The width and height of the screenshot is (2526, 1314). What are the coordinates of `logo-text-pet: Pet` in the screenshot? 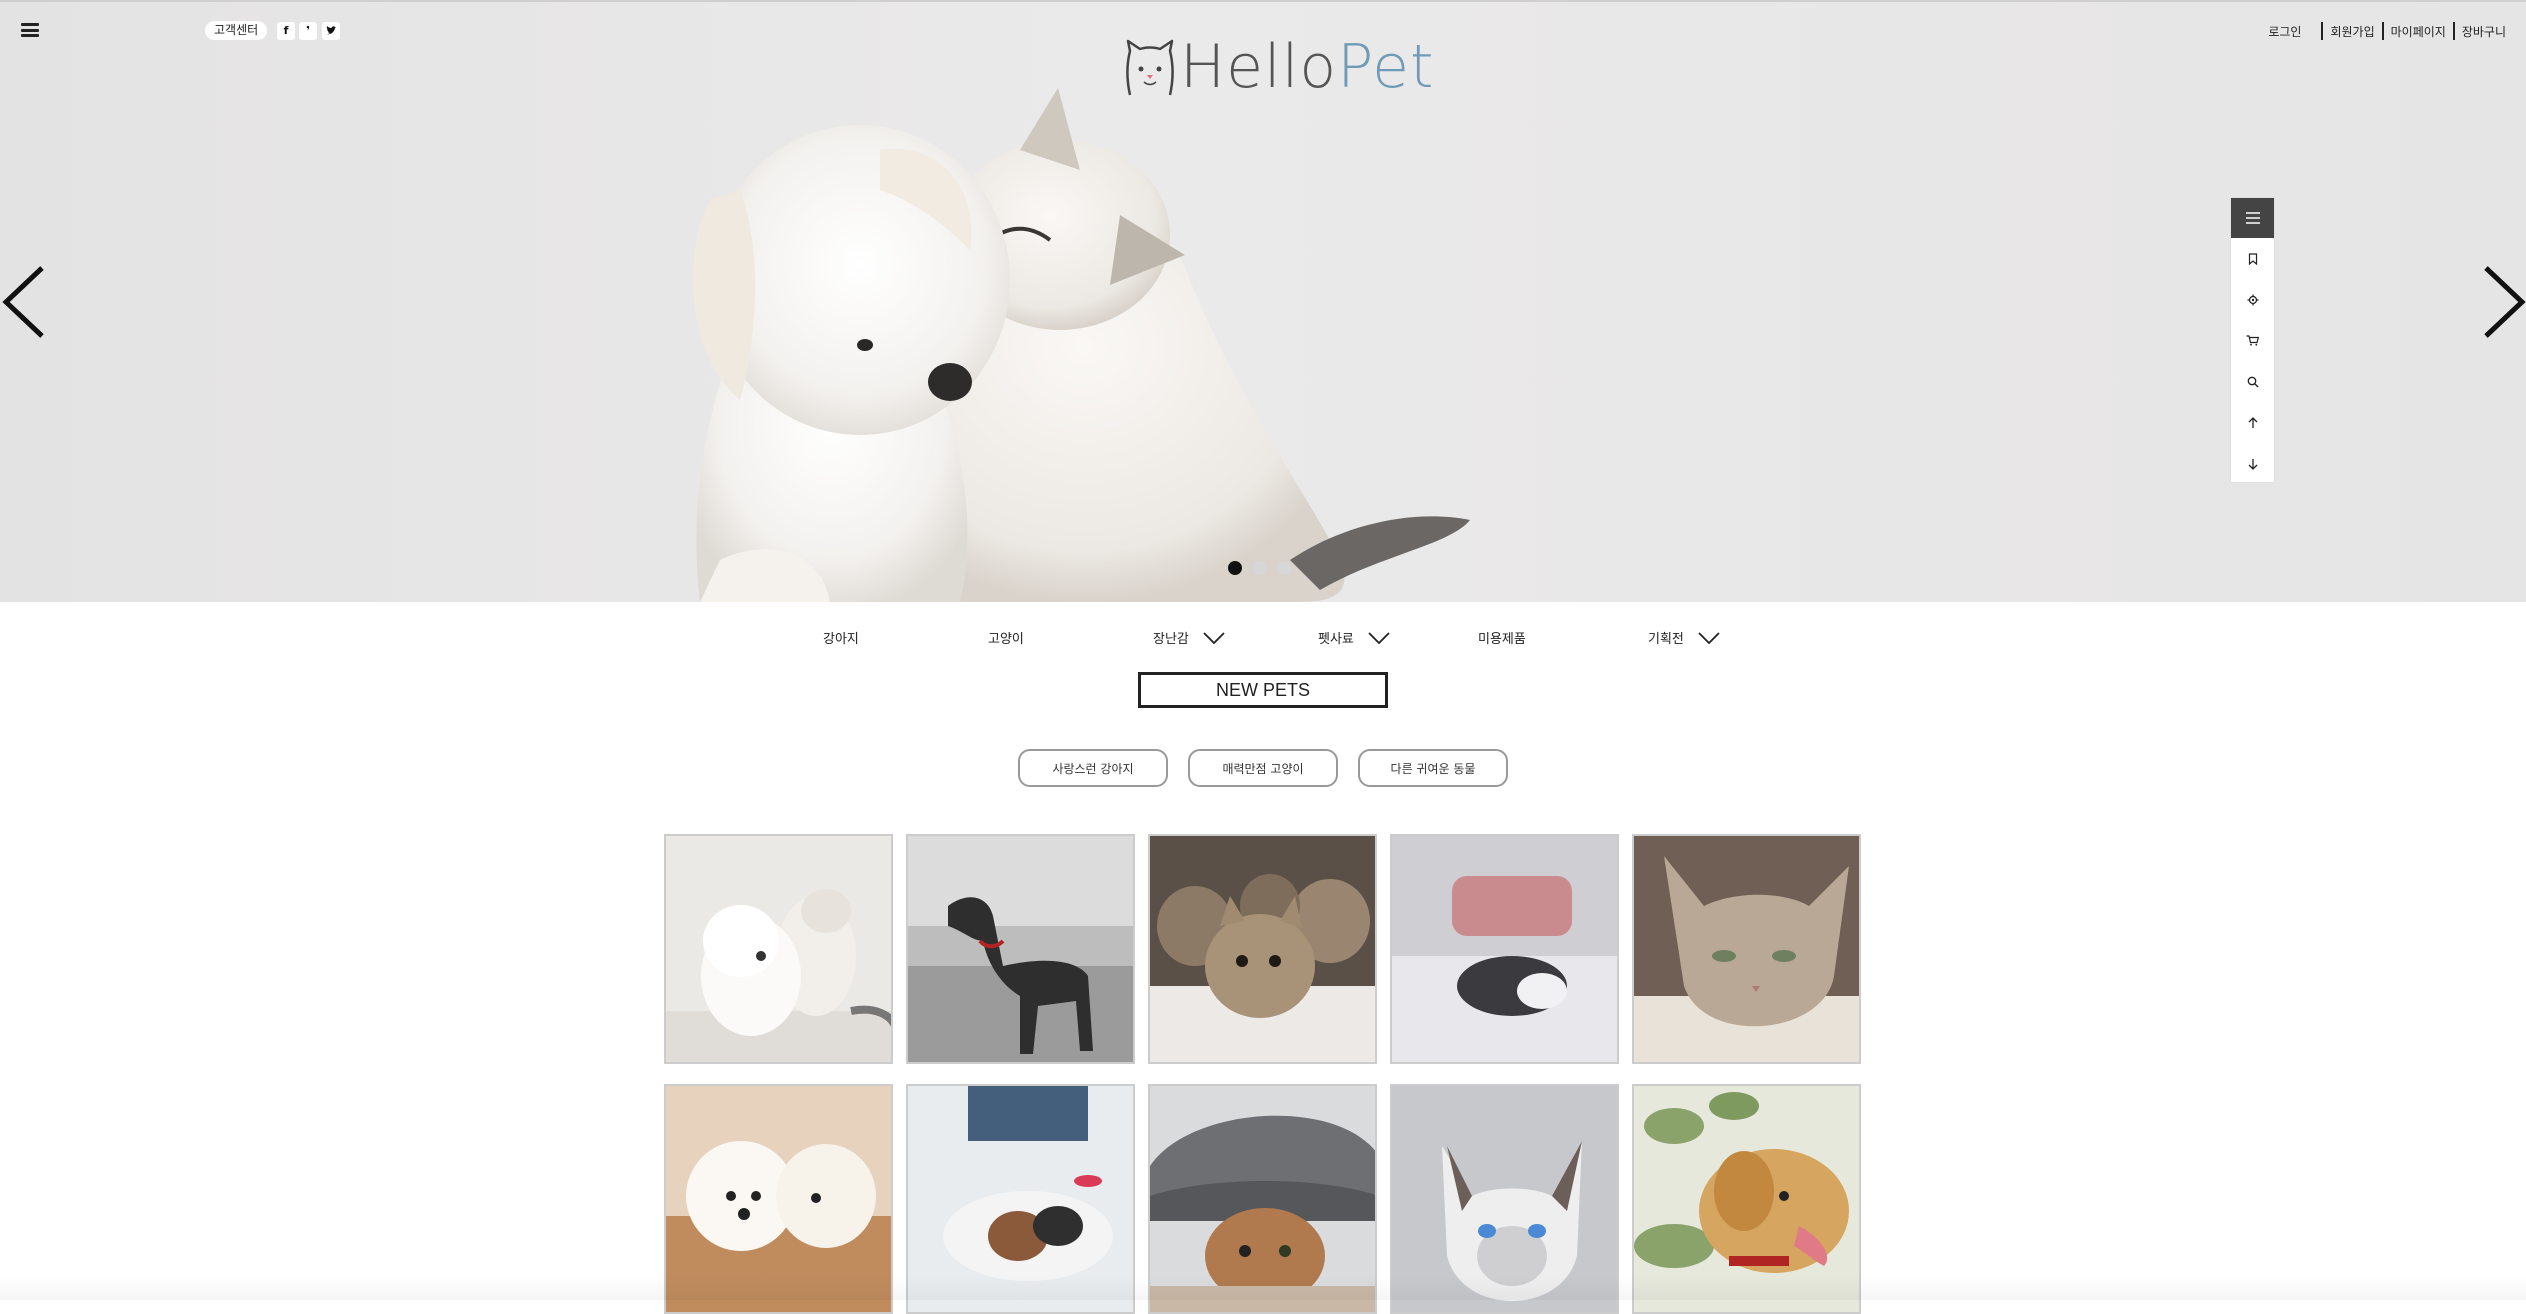 It's located at (1386, 67).